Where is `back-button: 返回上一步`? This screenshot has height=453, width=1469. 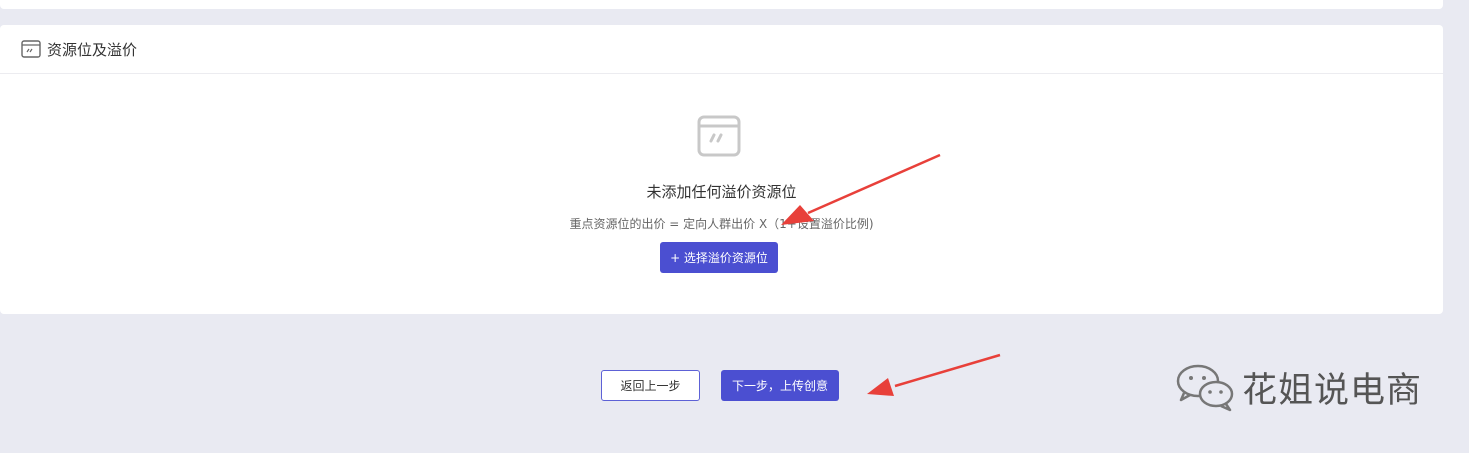 back-button: 返回上一步 is located at coordinates (650, 385).